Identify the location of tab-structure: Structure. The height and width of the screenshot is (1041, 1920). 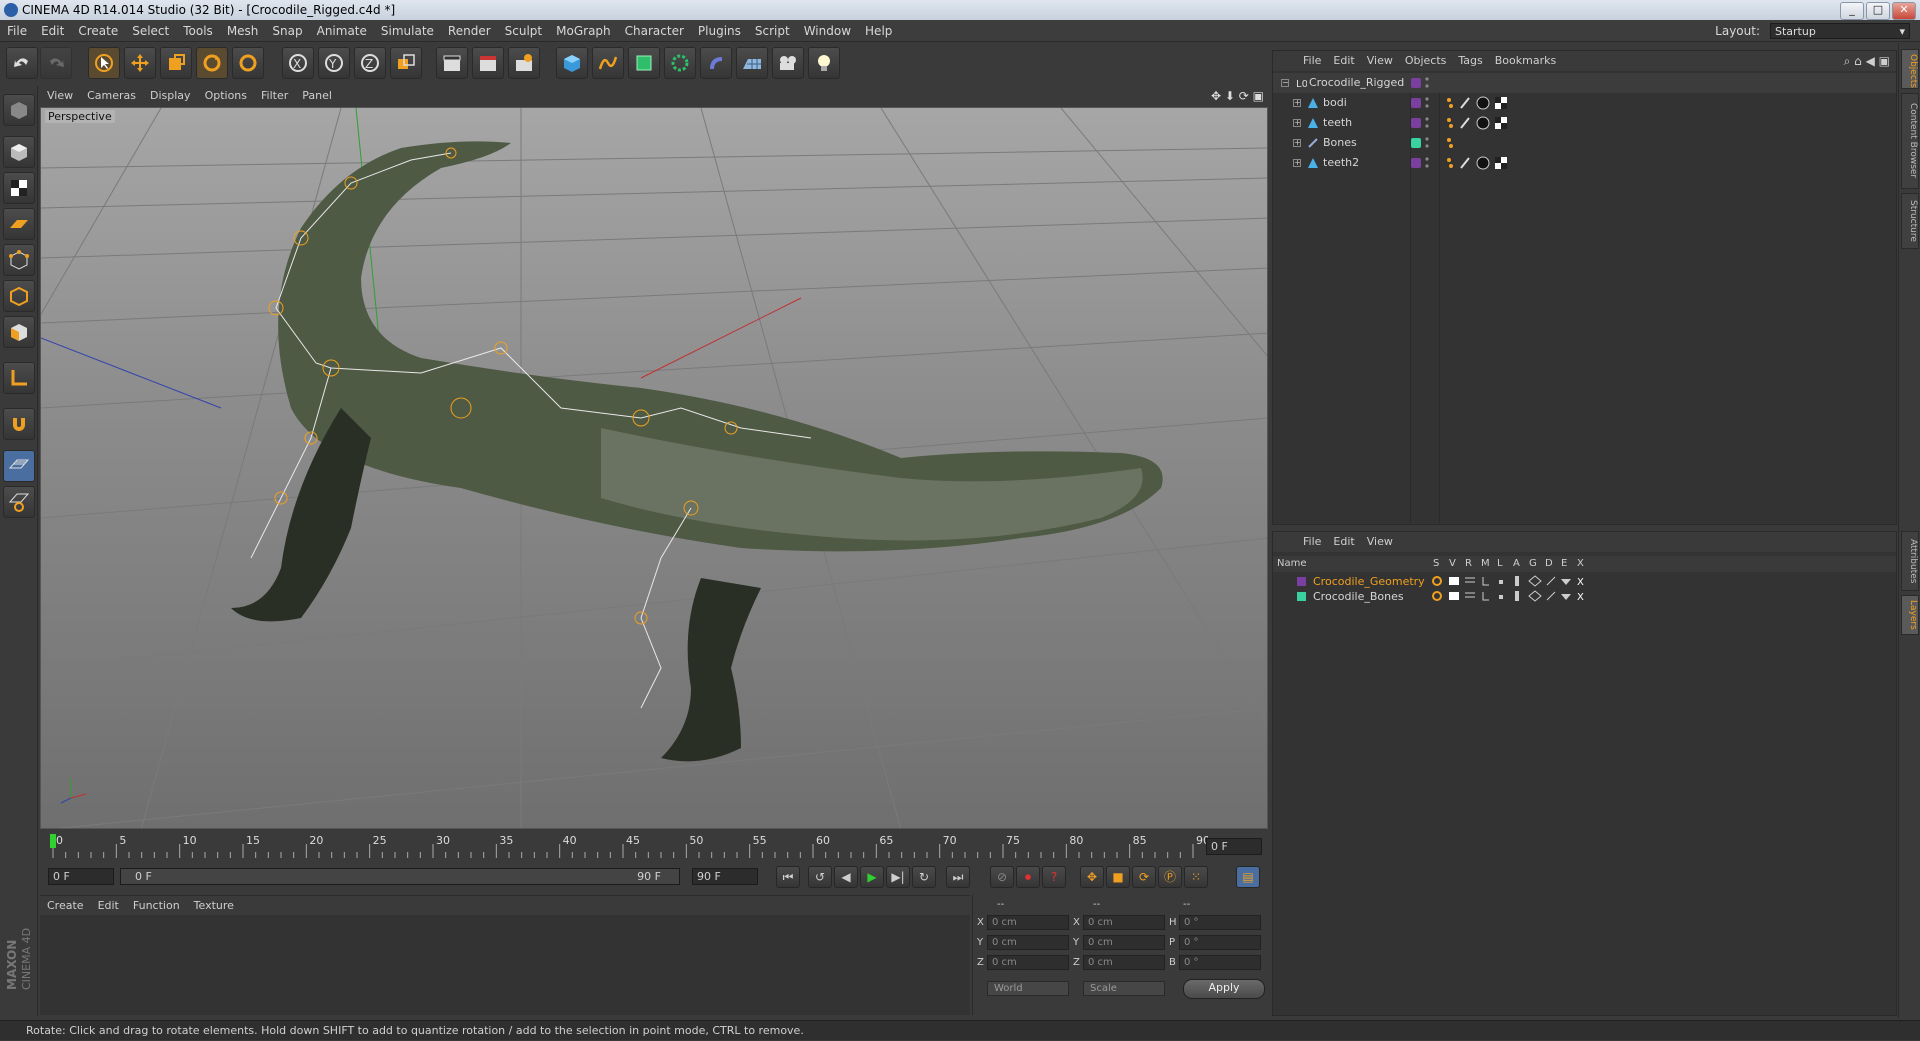
(1910, 221).